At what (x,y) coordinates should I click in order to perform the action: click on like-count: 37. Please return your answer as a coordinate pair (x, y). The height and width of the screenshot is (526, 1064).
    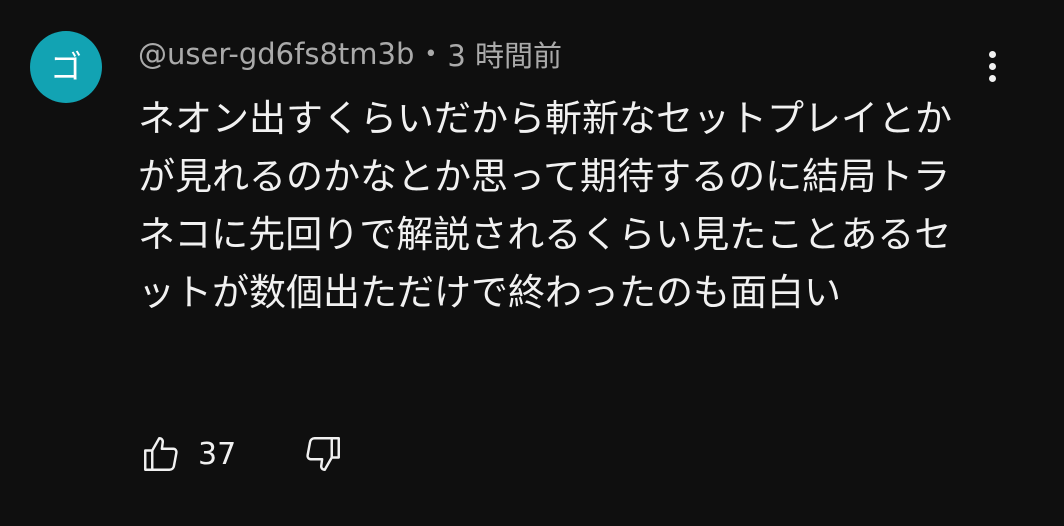
    Looking at the image, I should click on (217, 454).